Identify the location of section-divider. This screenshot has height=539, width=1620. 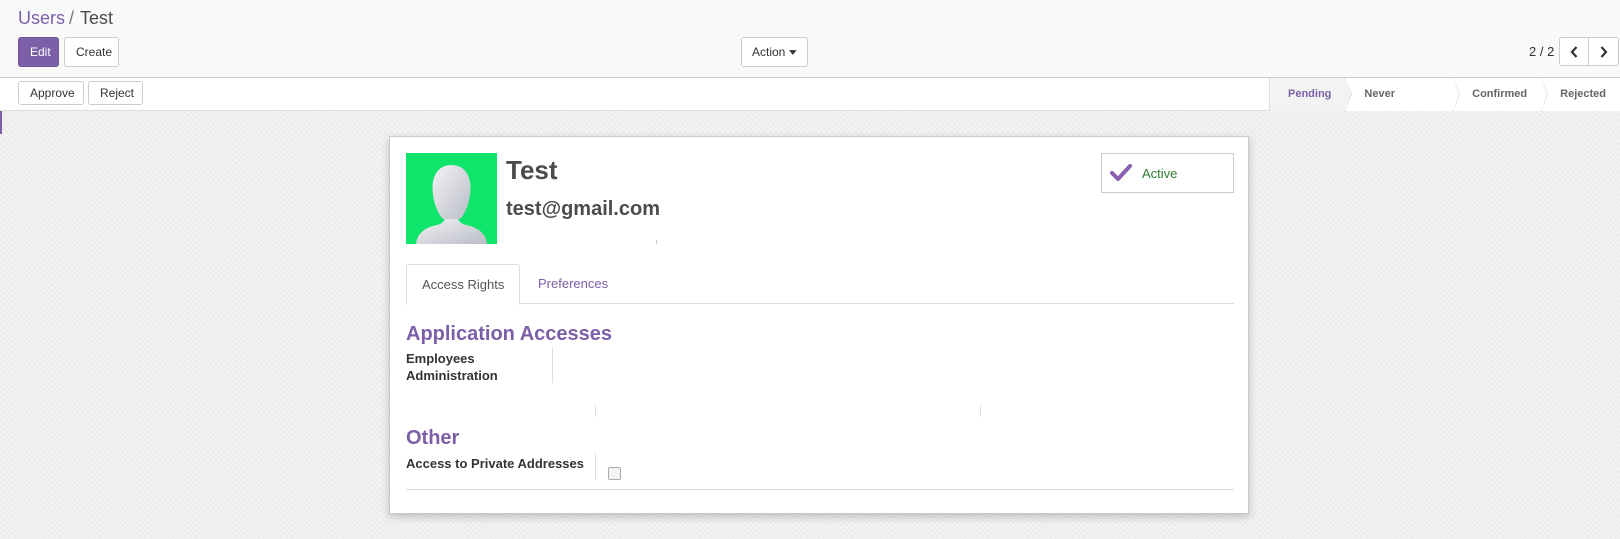
(820, 489).